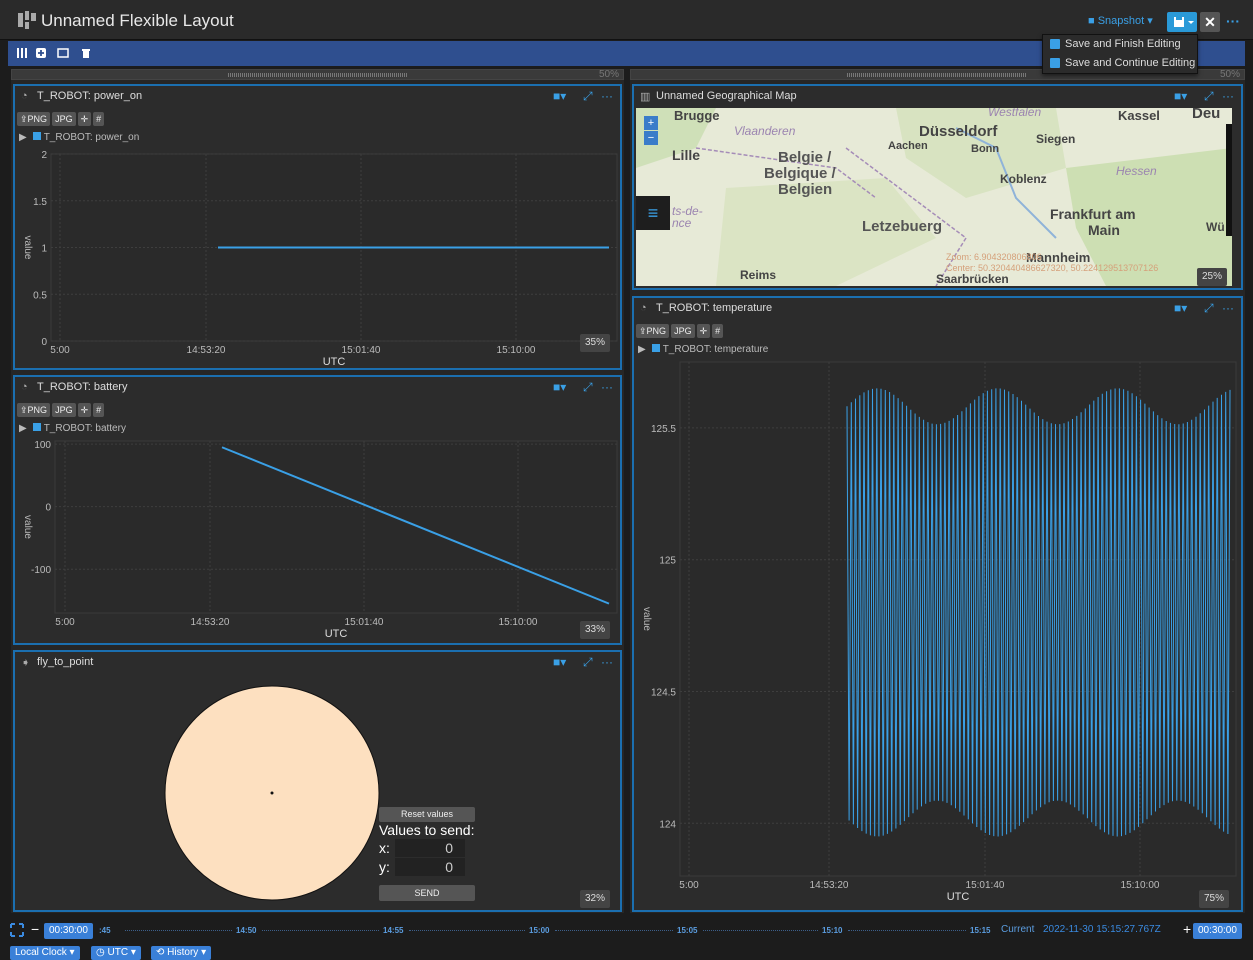 This screenshot has width=1253, height=960. I want to click on panel-height-pct: 75%, so click(1214, 899).